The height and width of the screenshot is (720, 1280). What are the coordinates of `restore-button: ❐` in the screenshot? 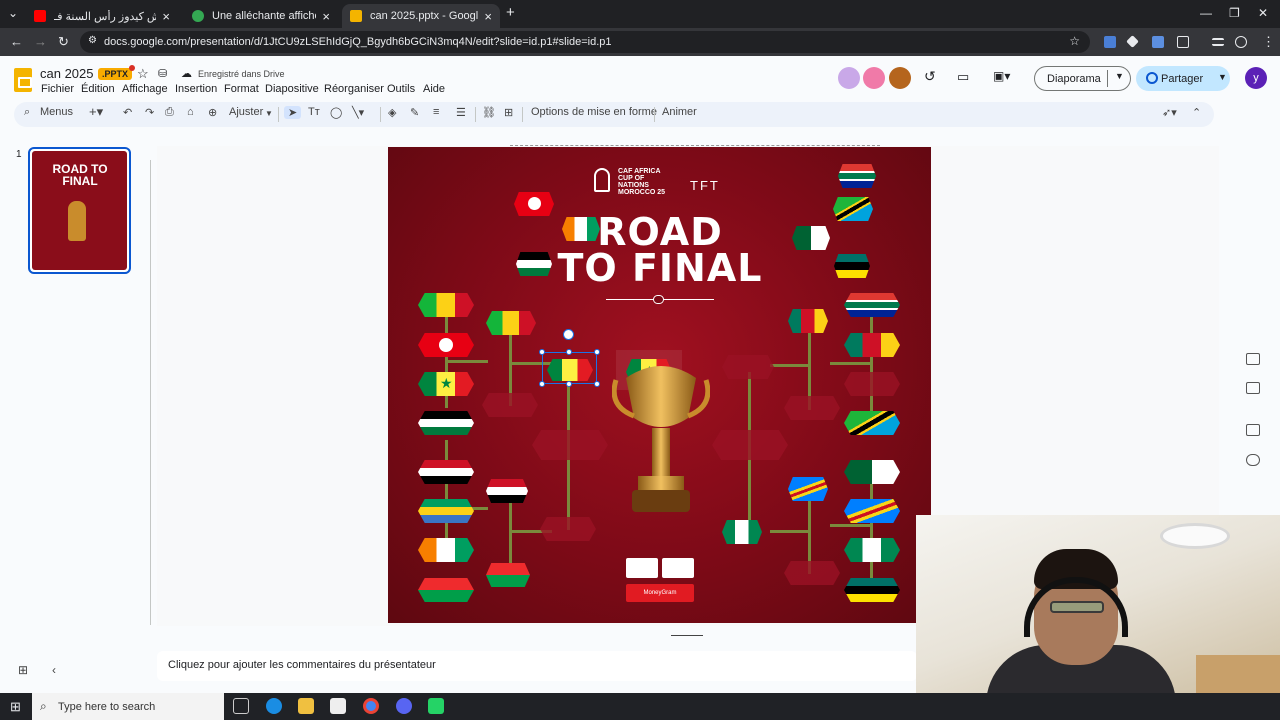 It's located at (1234, 13).